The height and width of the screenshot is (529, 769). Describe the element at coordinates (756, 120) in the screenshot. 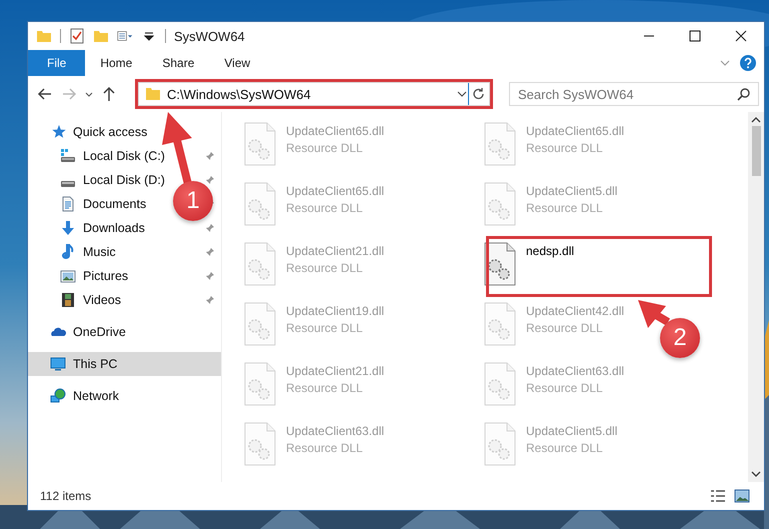

I see `scroll-up-icon` at that location.